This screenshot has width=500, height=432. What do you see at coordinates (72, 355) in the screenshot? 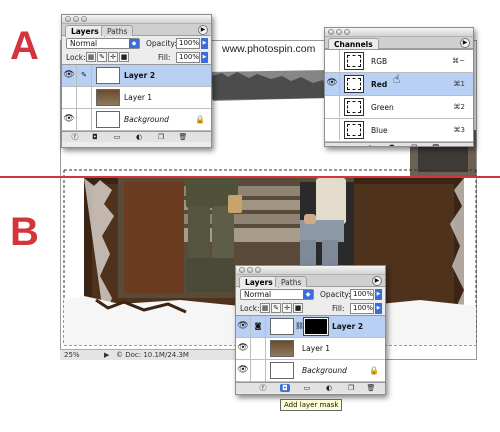
I see `zoom-level: 25%` at bounding box center [72, 355].